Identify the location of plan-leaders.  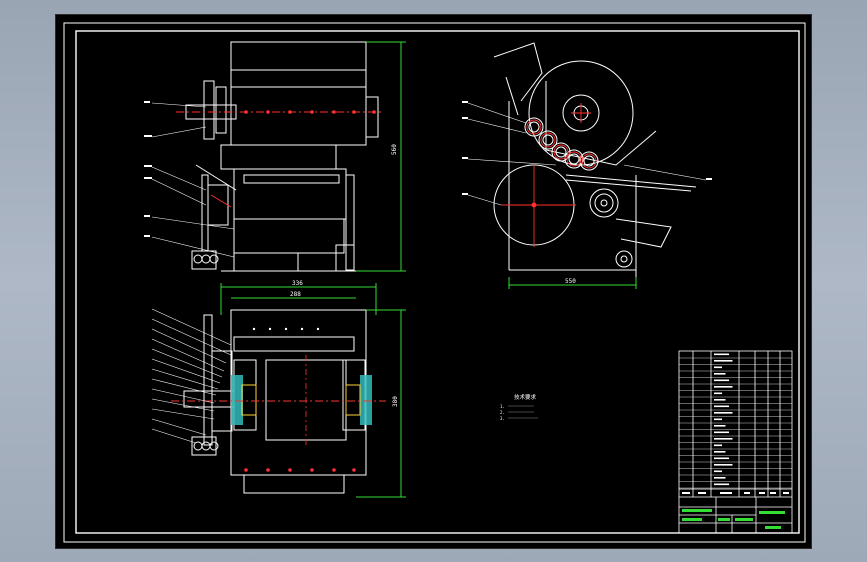
(191, 376).